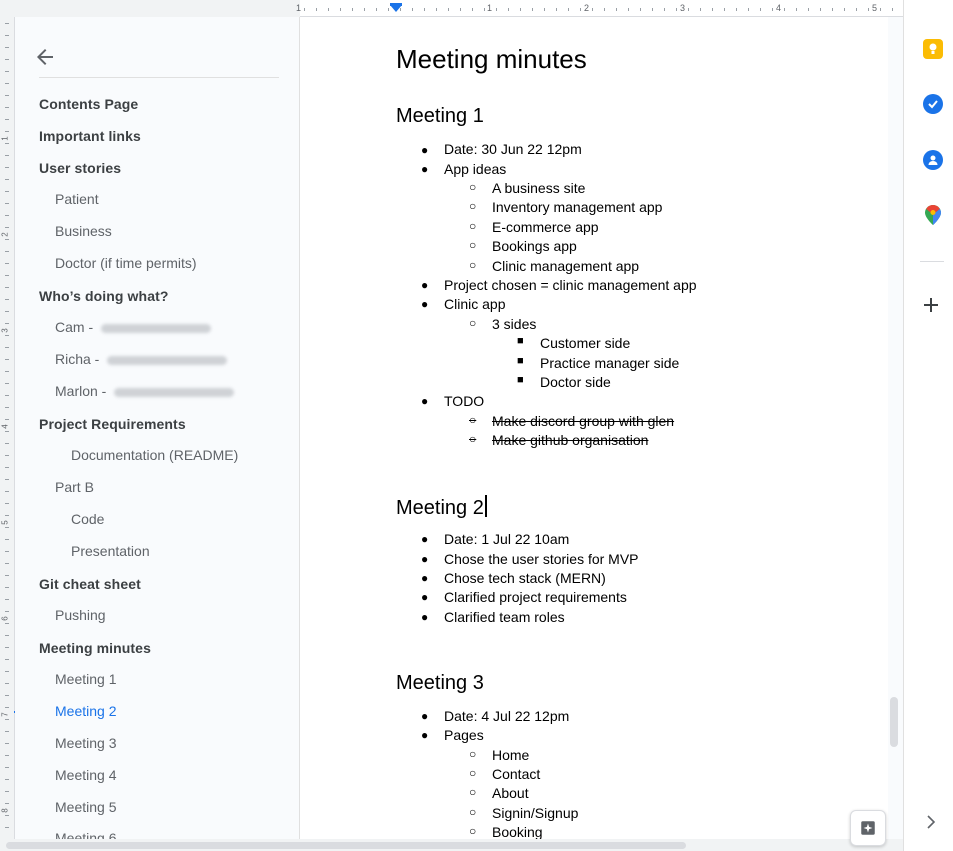 The width and height of the screenshot is (953, 851). Describe the element at coordinates (80, 168) in the screenshot. I see `outline-item-user-stories: User stories` at that location.